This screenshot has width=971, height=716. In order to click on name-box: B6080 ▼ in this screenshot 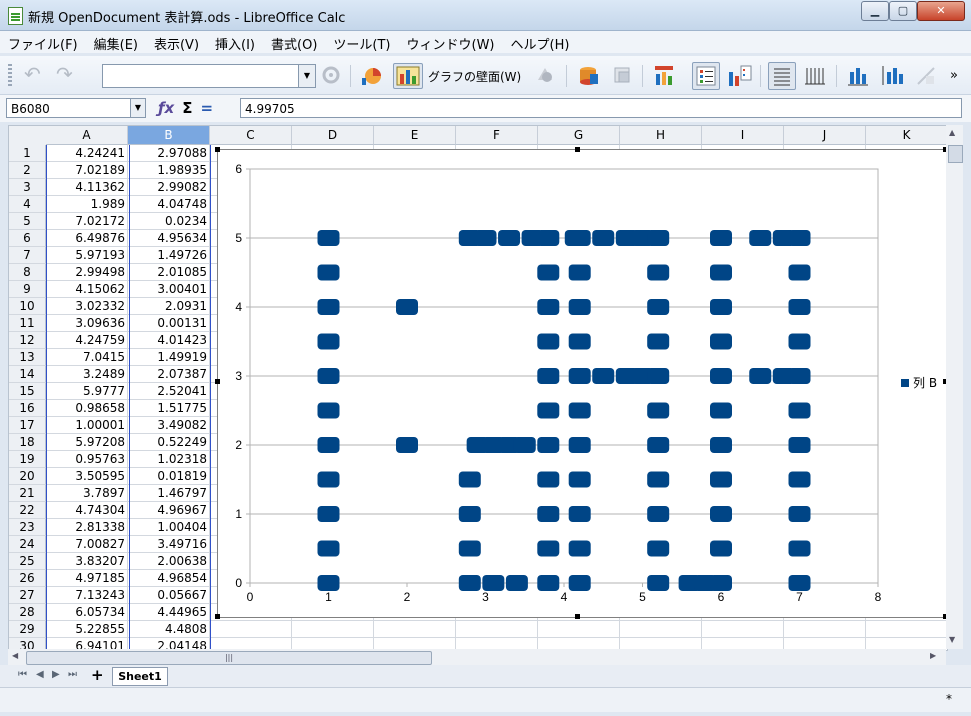, I will do `click(76, 108)`.